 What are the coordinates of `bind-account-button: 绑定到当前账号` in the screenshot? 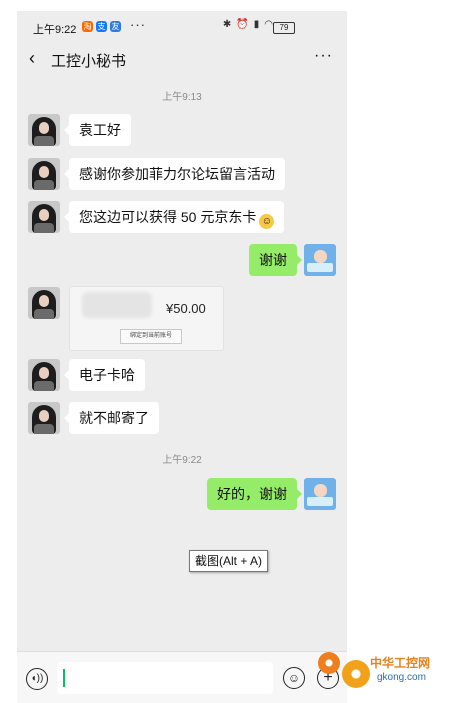 It's located at (151, 336).